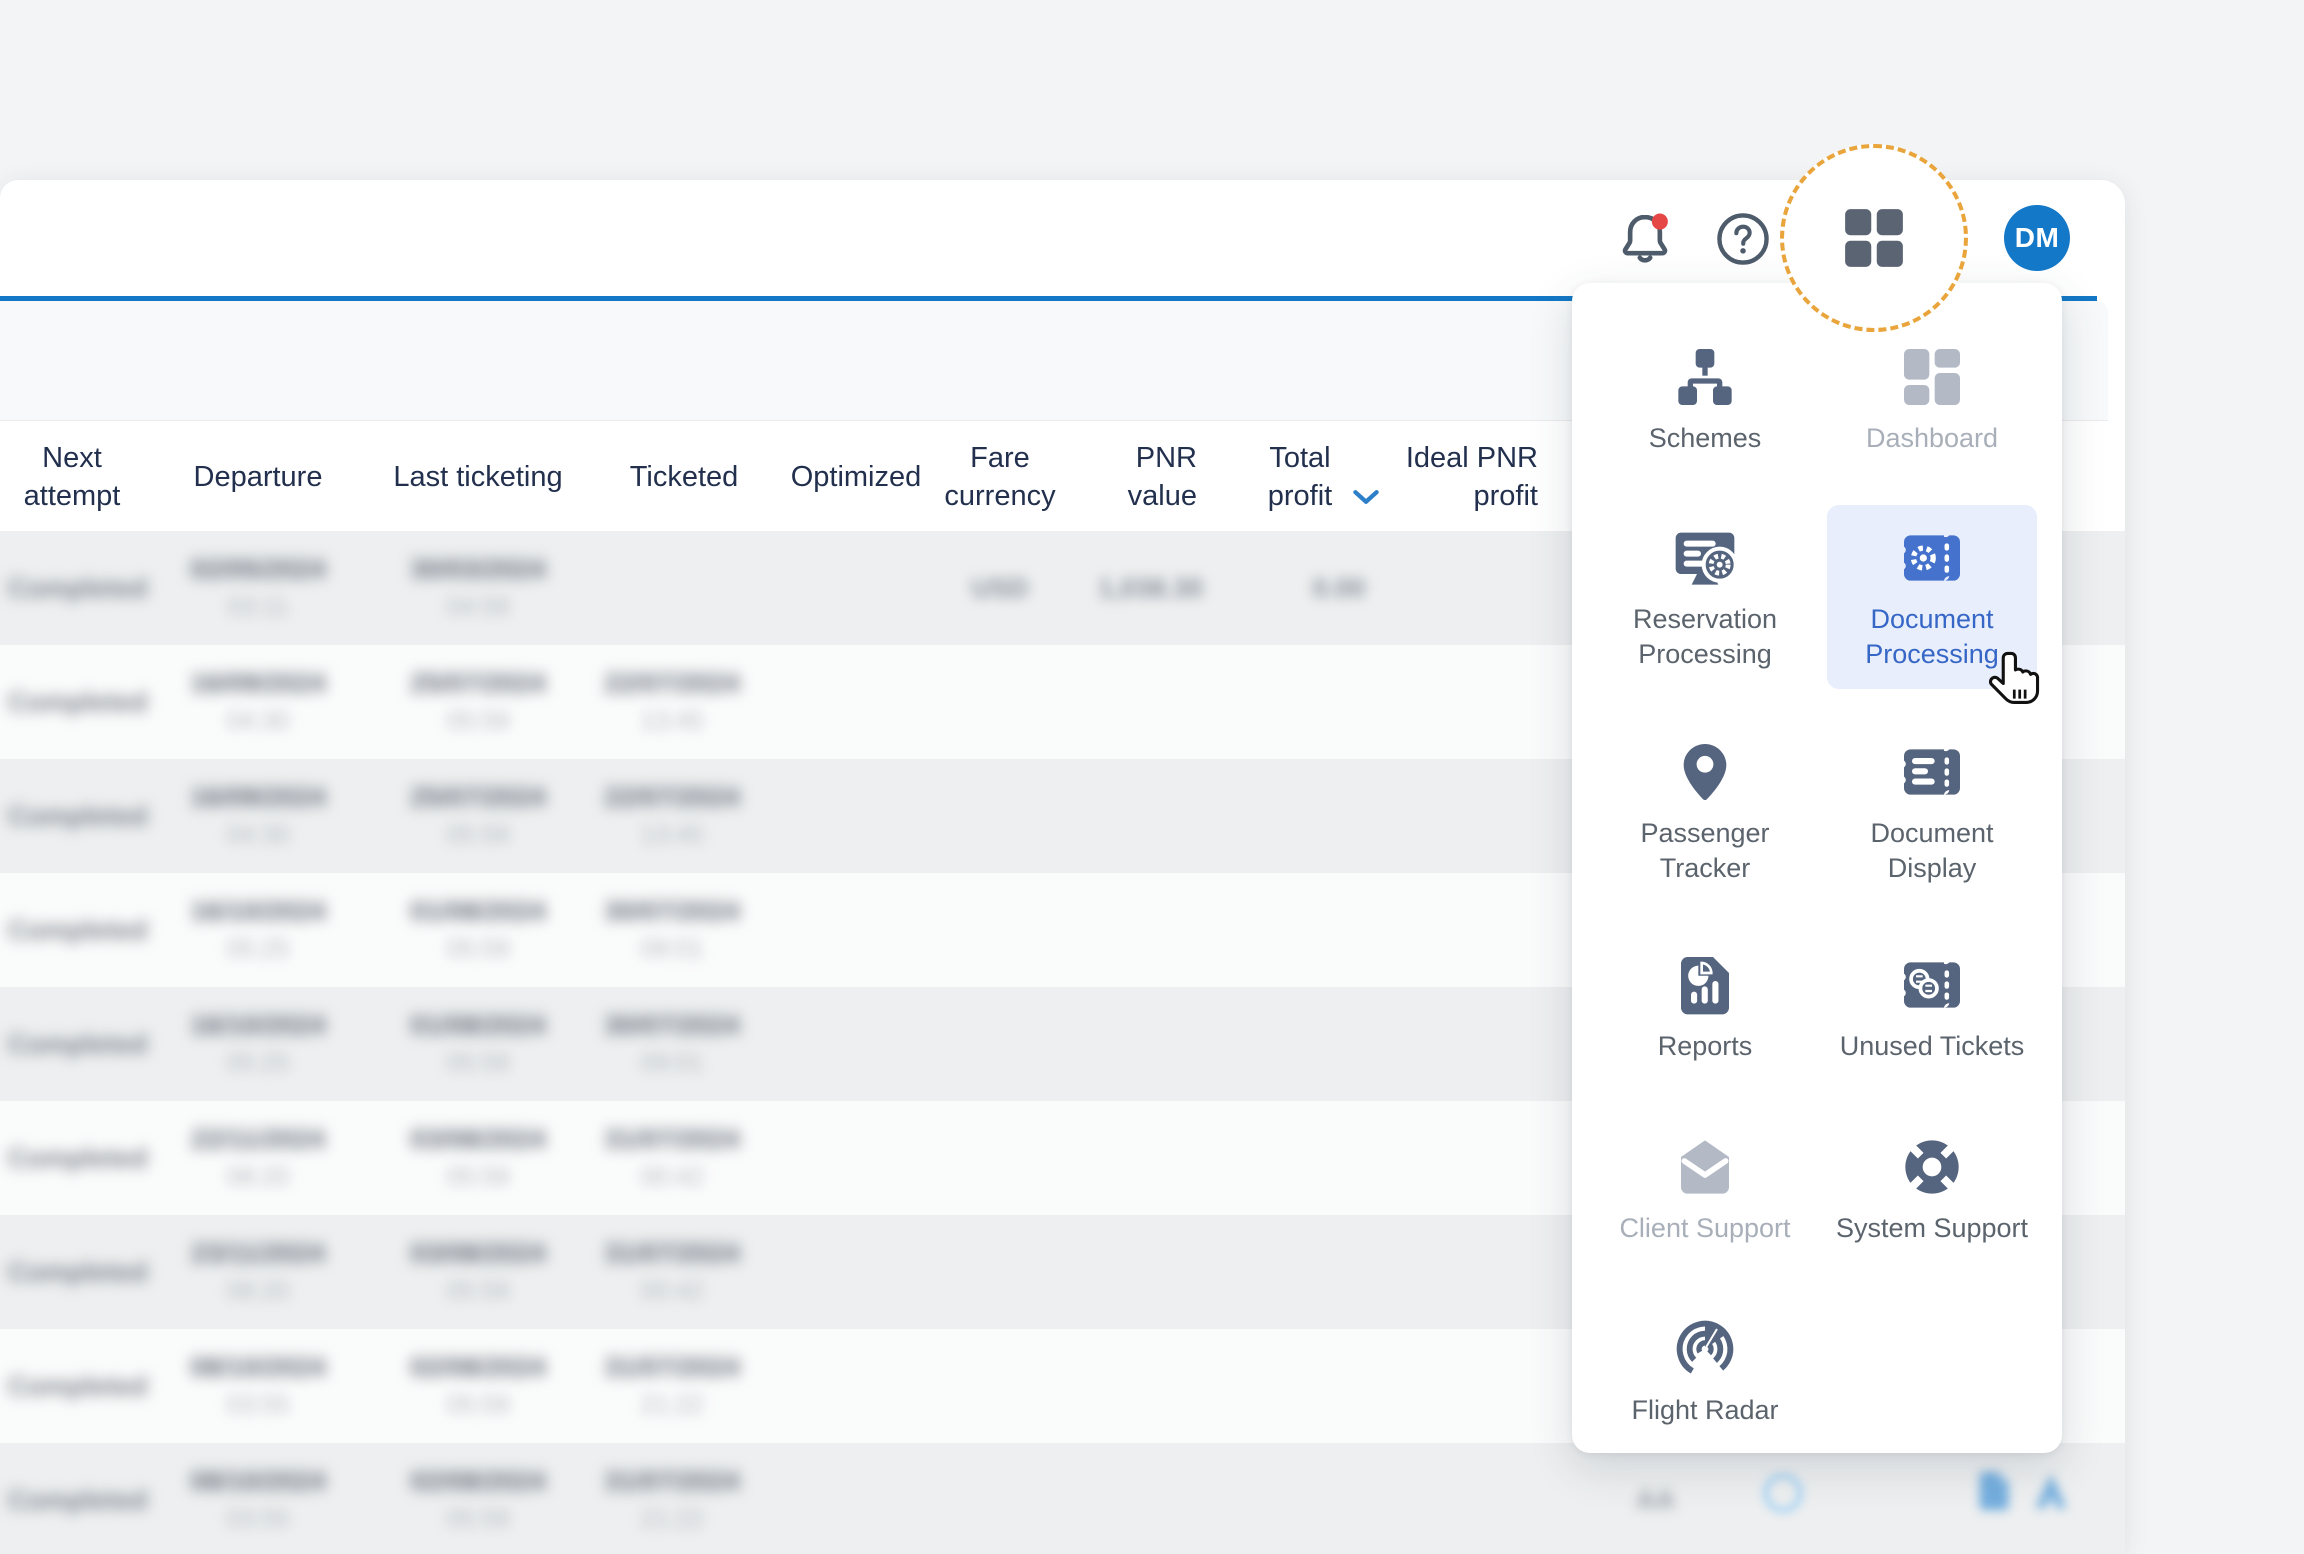 The height and width of the screenshot is (1554, 2304). What do you see at coordinates (478, 476) in the screenshot?
I see `column-header-last-ticketing: Last ticketing` at bounding box center [478, 476].